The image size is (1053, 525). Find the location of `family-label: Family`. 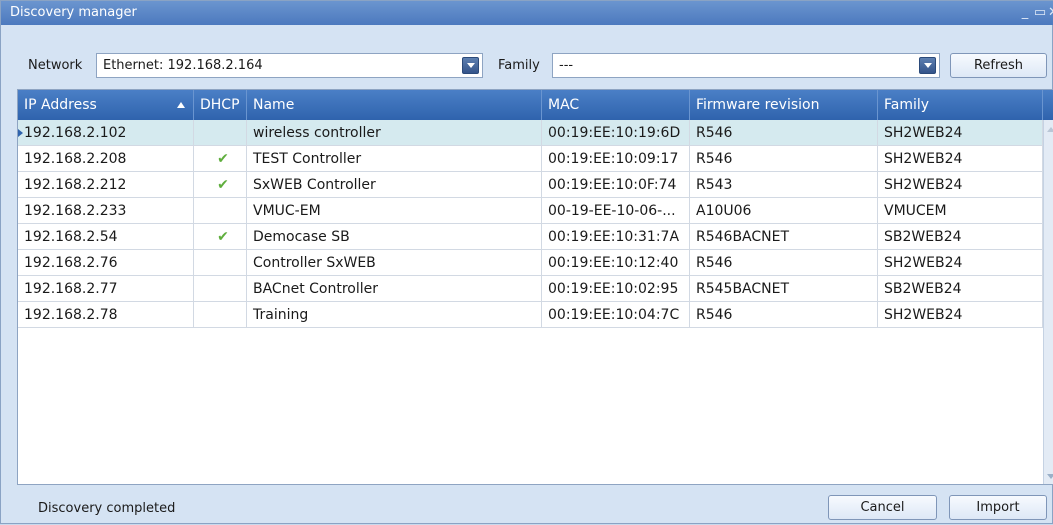

family-label: Family is located at coordinates (519, 65).